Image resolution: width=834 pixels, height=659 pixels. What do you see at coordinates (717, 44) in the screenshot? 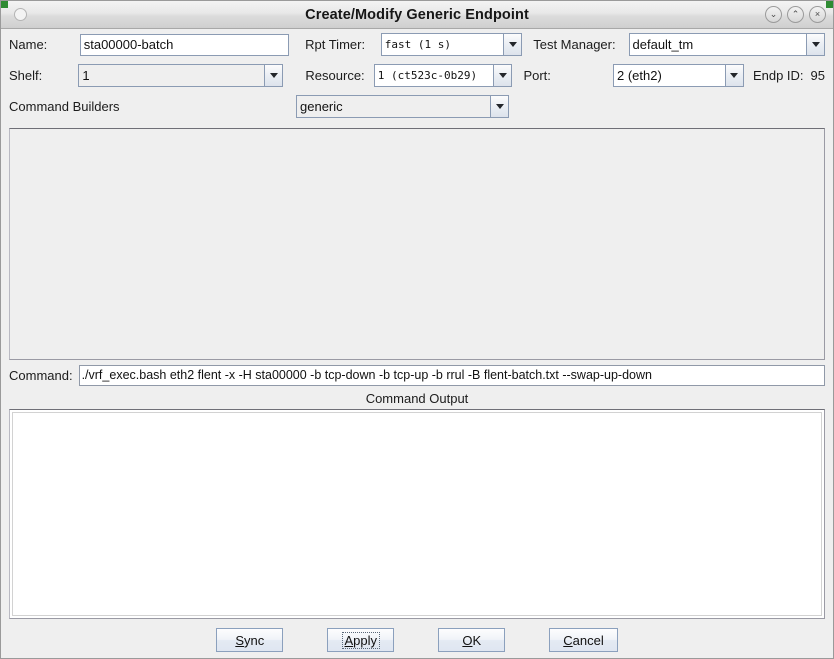
I see `test-manager-value: default_tm` at bounding box center [717, 44].